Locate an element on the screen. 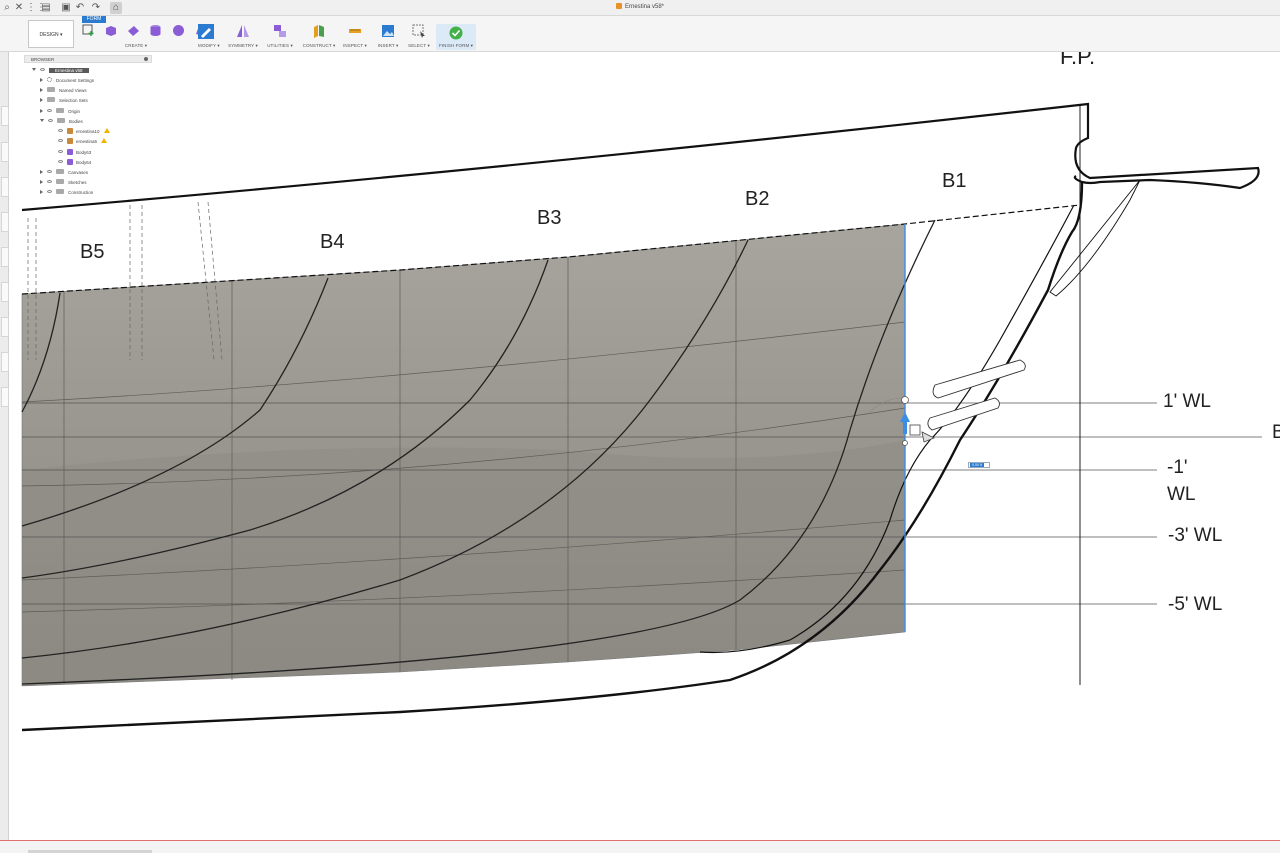  tree-root: Ernestina v58 is located at coordinates (60, 70).